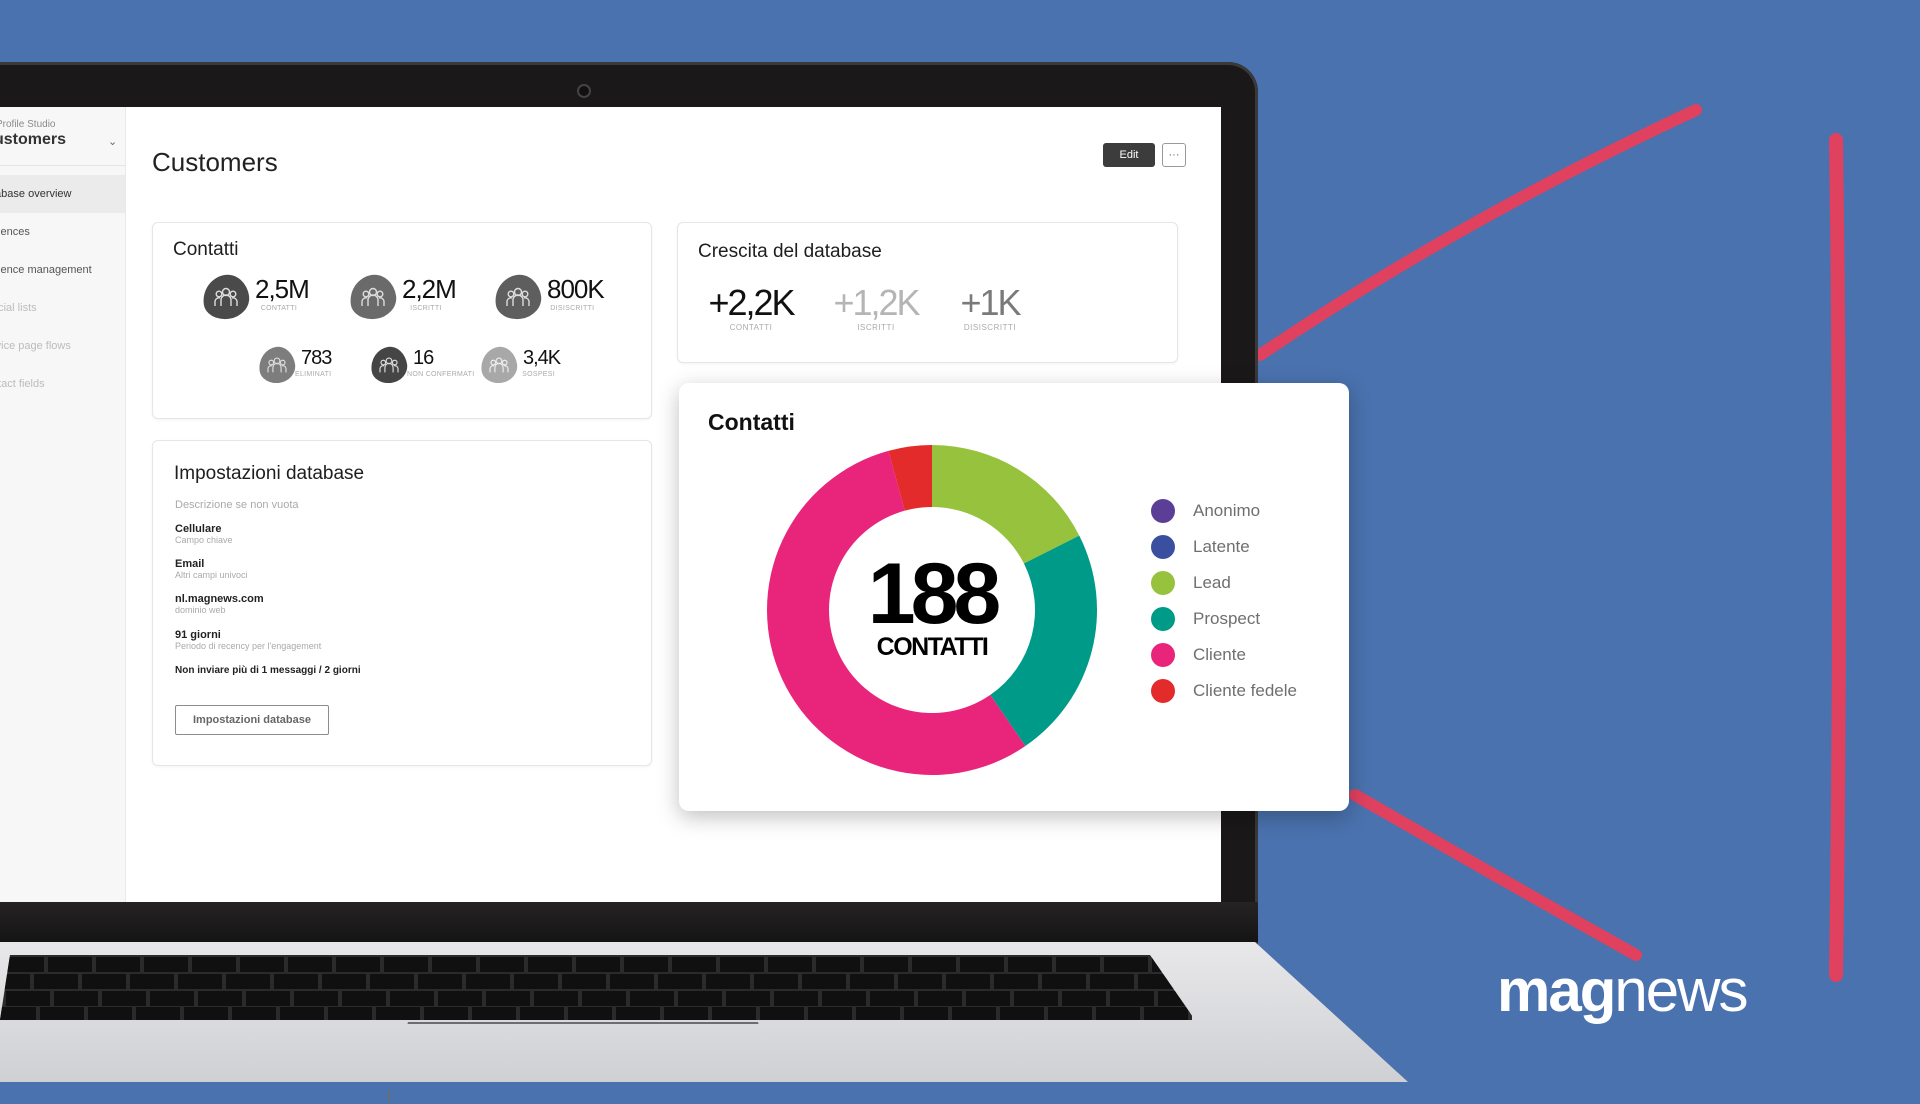  Describe the element at coordinates (33, 140) in the screenshot. I see `sidebar-section-title: ustomers` at that location.